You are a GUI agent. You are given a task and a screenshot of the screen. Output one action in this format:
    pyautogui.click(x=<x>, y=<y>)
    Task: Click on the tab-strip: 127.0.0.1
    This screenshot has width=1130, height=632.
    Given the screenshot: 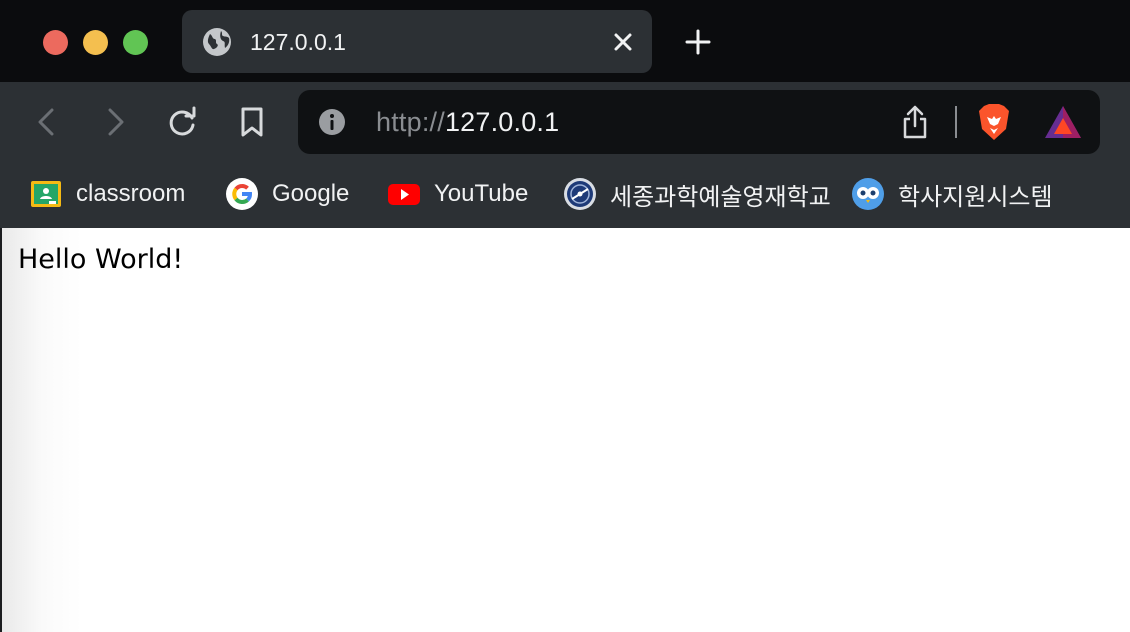 What is the action you would take?
    pyautogui.click(x=565, y=41)
    